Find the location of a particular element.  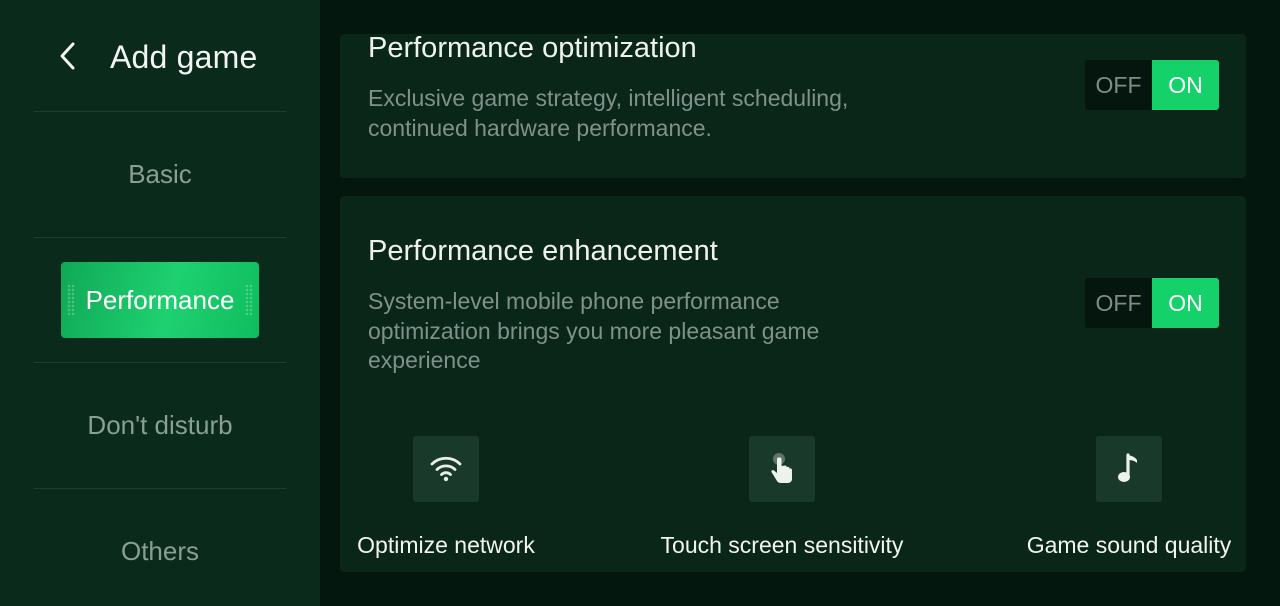

back-button is located at coordinates (68, 56).